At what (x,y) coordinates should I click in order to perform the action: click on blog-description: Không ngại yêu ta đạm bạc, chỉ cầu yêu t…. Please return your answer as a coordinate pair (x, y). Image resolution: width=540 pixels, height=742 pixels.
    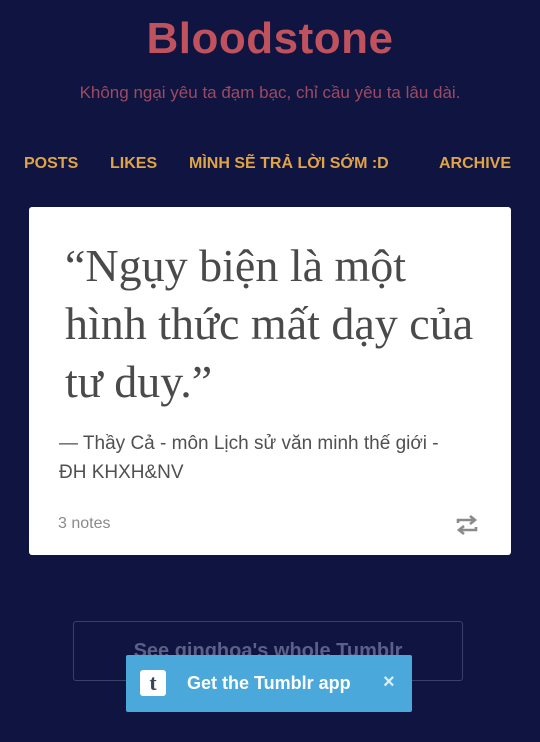
    Looking at the image, I should click on (270, 92).